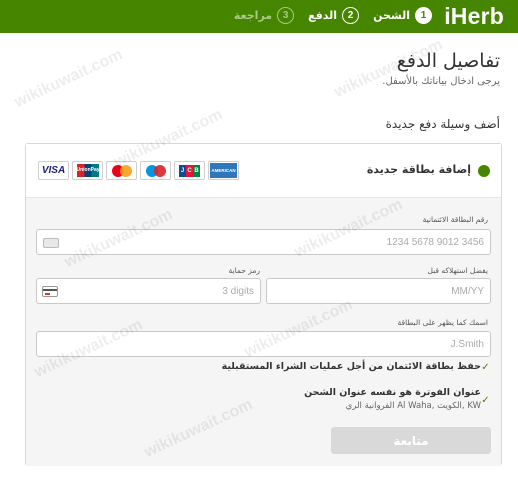 Image resolution: width=518 pixels, height=477 pixels. I want to click on mastercard-icon, so click(121, 170).